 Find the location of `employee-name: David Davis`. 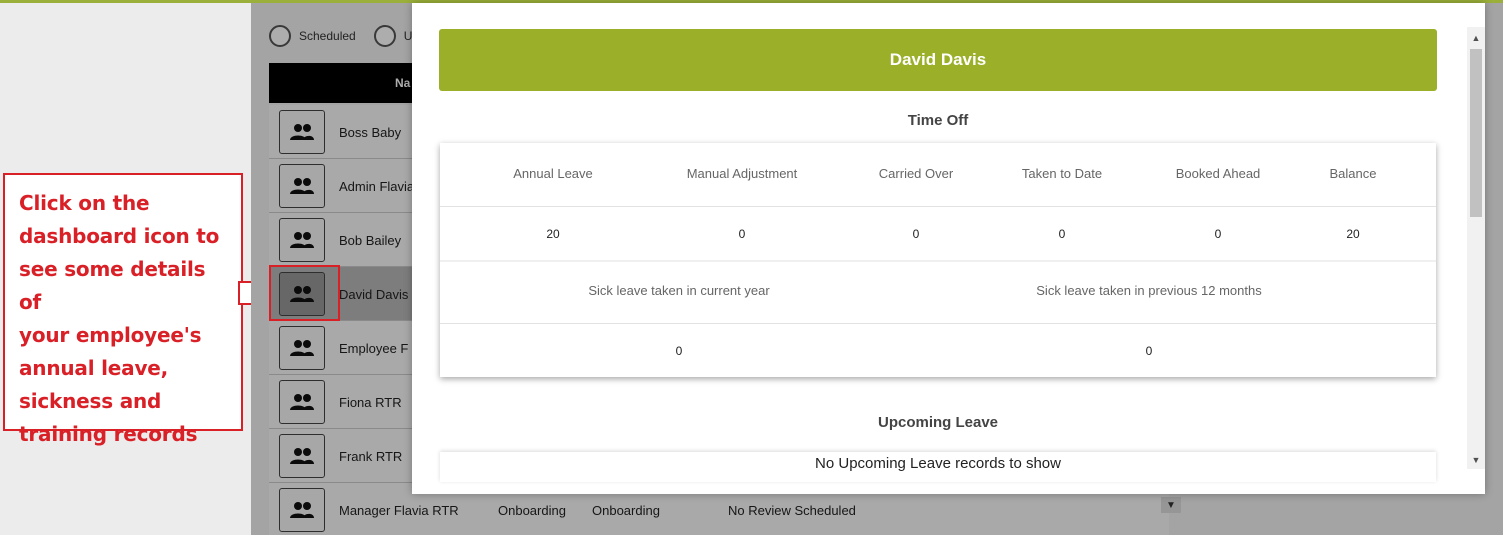

employee-name: David Davis is located at coordinates (374, 294).